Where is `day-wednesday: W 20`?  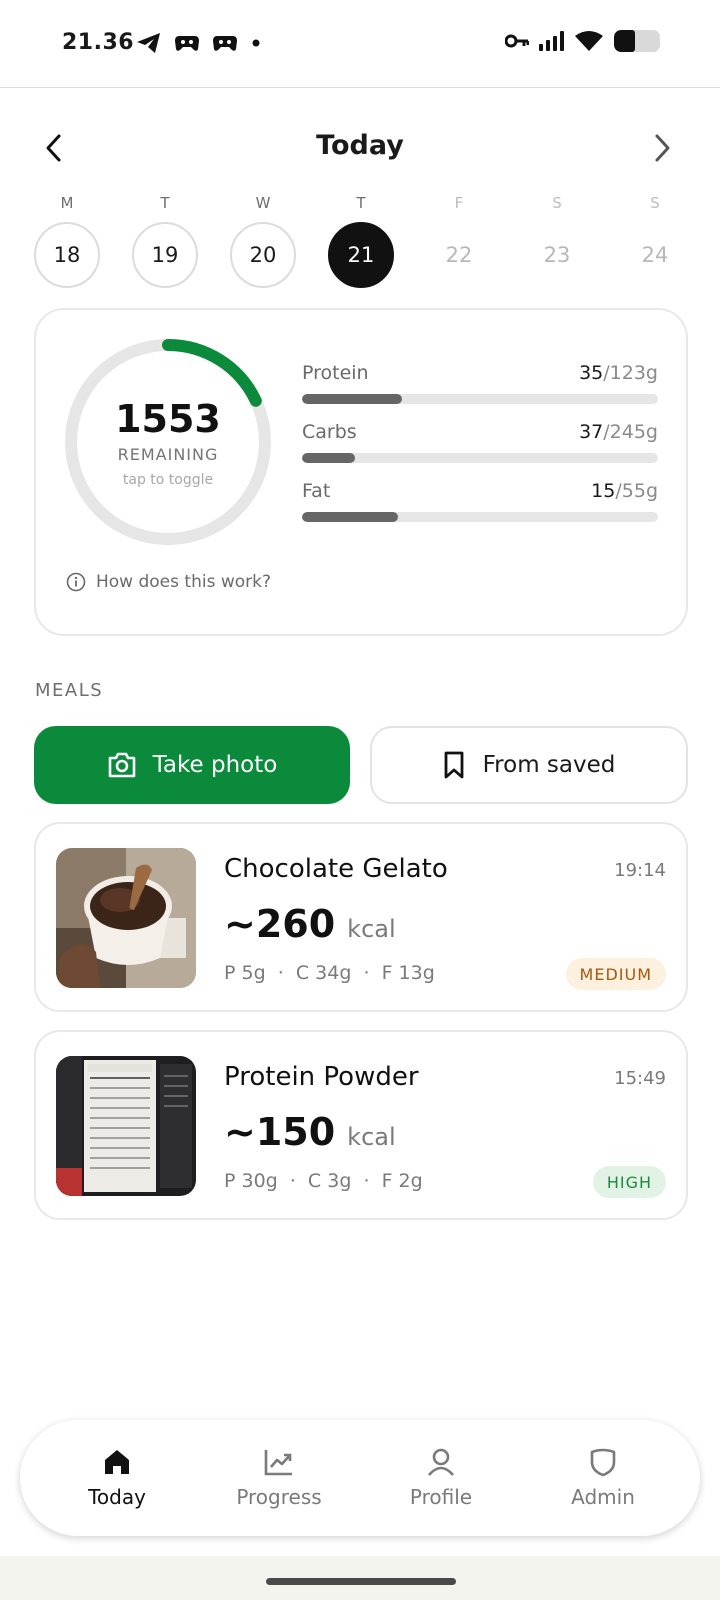 day-wednesday: W 20 is located at coordinates (263, 244).